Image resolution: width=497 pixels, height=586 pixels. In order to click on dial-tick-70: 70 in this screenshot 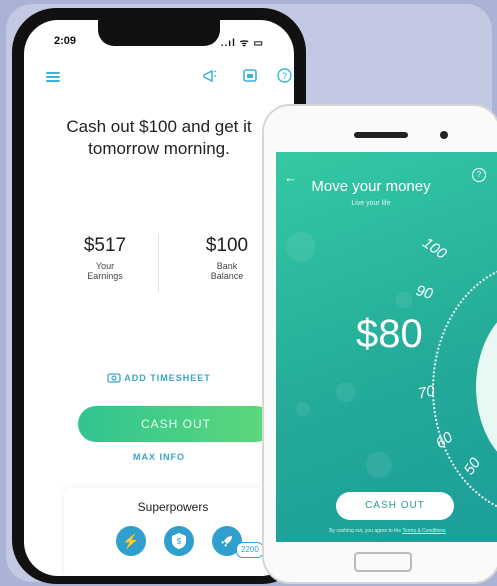, I will do `click(426, 392)`.